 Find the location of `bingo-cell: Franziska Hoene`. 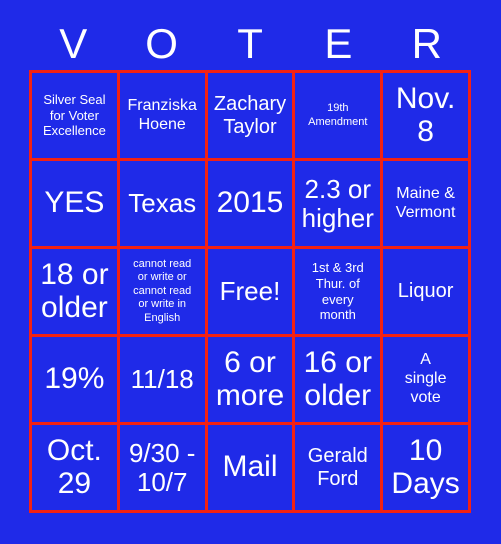

bingo-cell: Franziska Hoene is located at coordinates (162, 115).